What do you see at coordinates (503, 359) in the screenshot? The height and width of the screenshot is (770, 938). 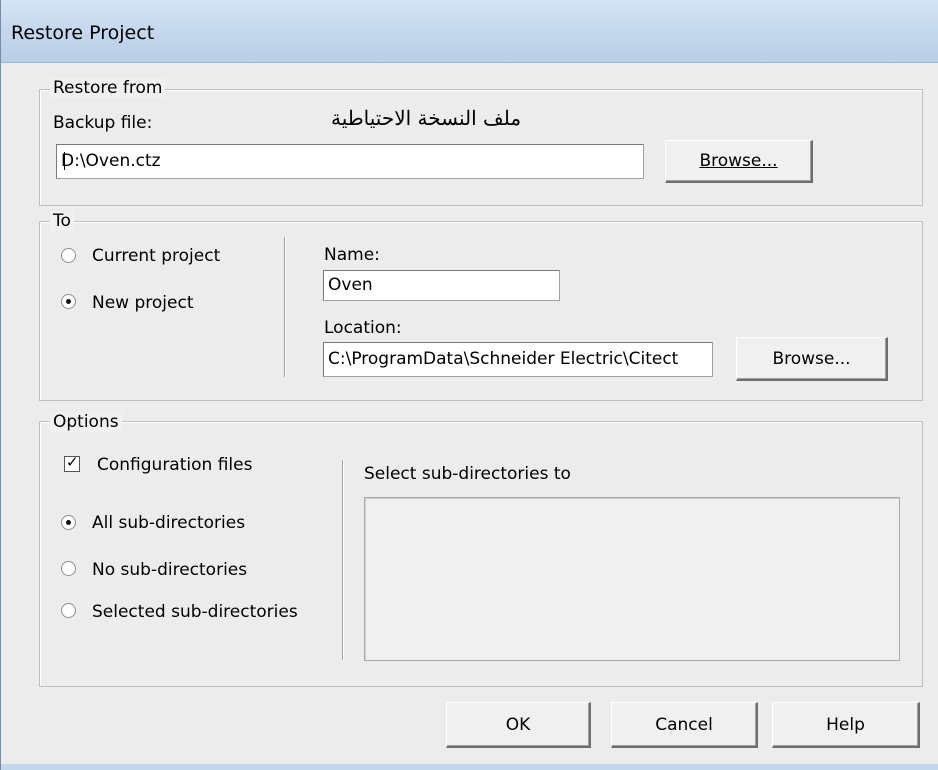 I see `location-value: C:\ProgramData\Schneider Electric\Citect` at bounding box center [503, 359].